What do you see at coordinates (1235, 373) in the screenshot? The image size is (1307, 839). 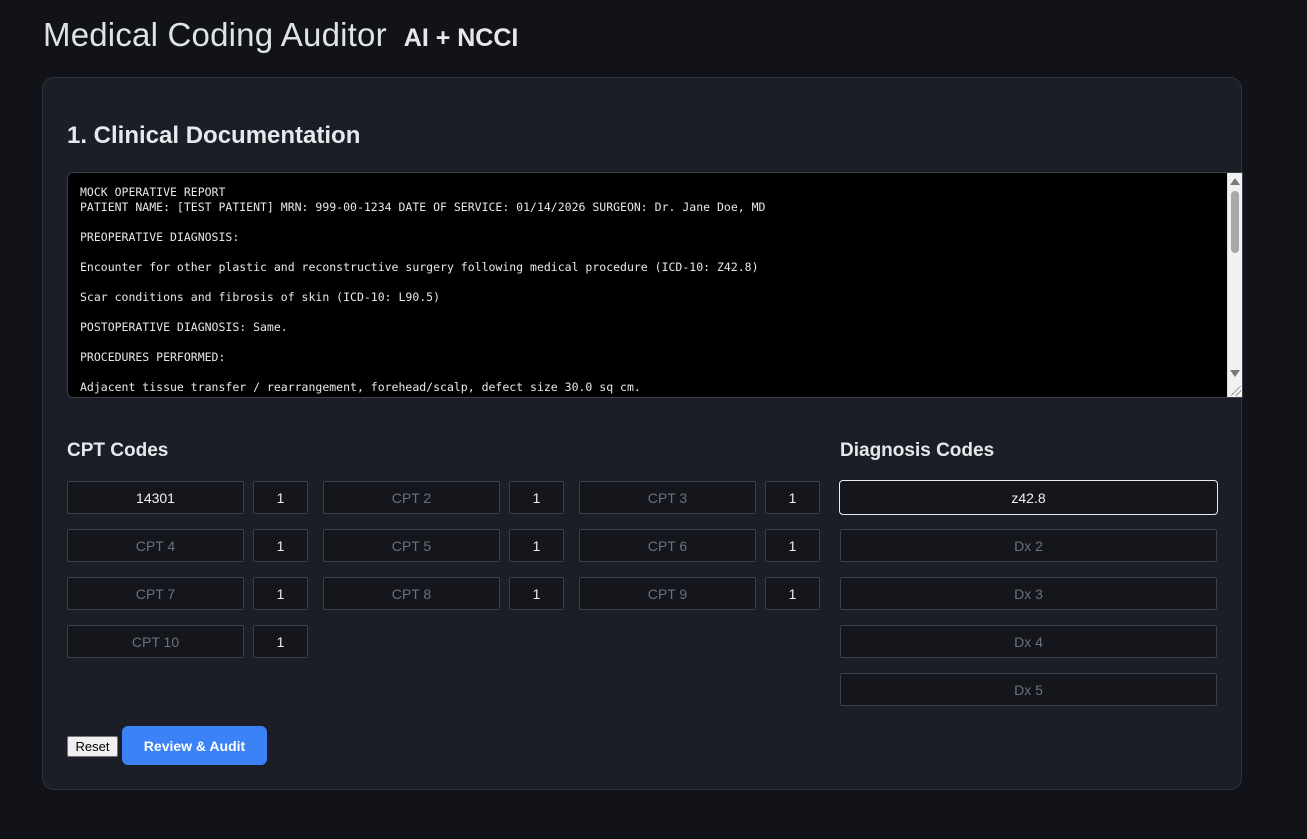 I see `scroll-down-arrow-icon` at bounding box center [1235, 373].